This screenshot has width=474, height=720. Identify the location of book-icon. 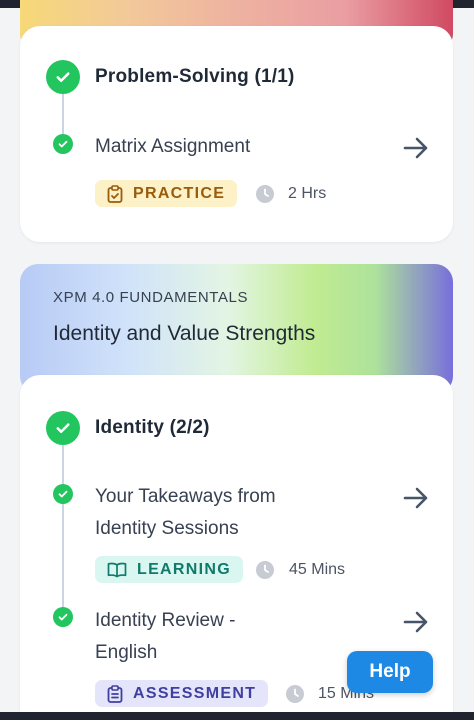
(117, 569).